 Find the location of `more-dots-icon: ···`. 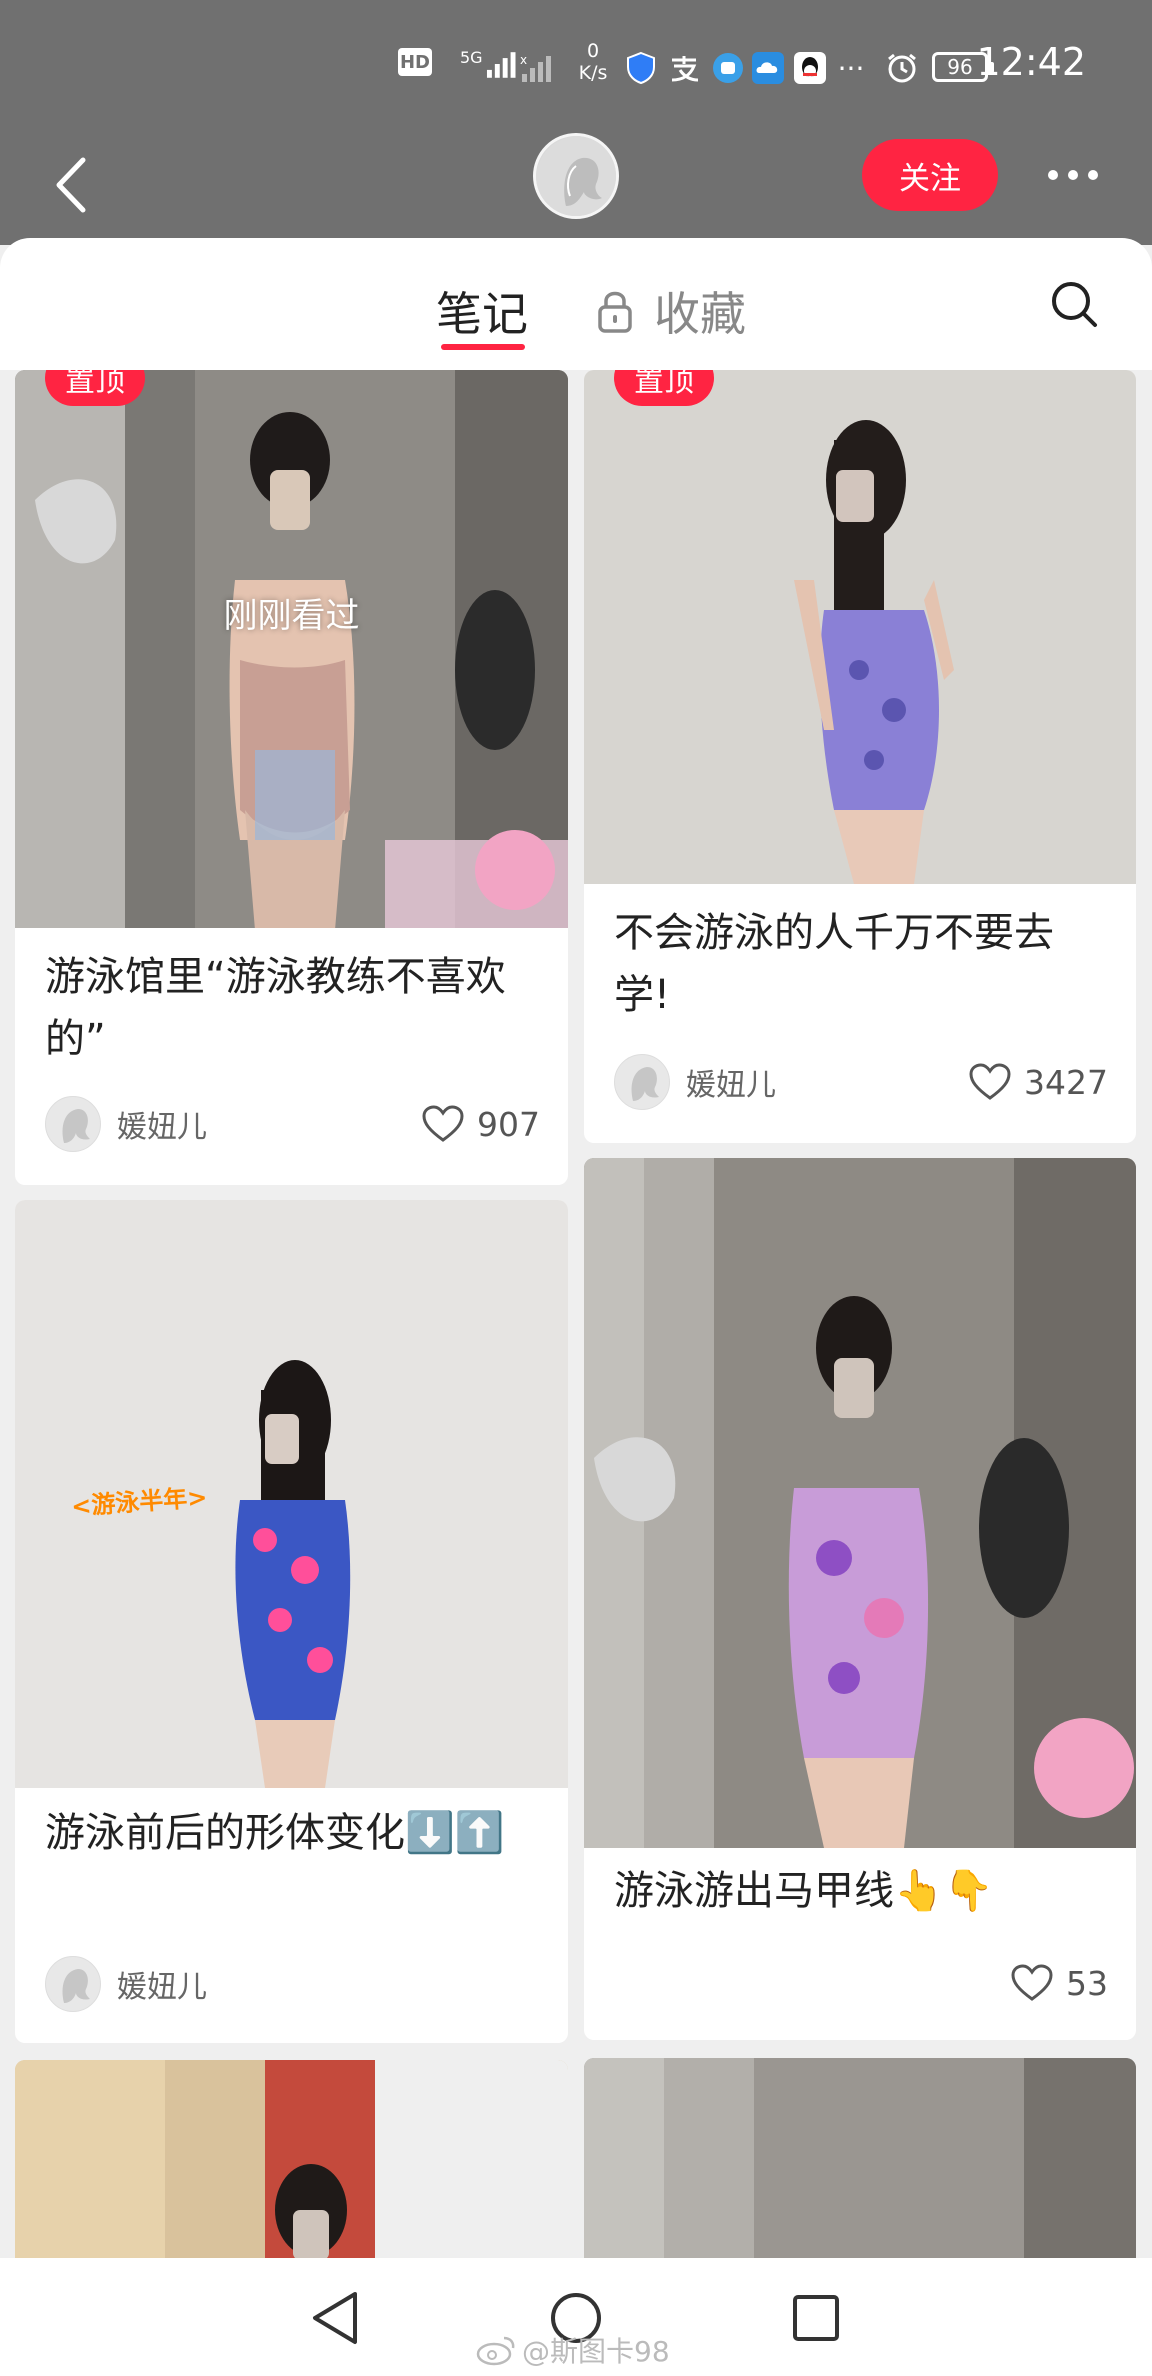

more-dots-icon: ··· is located at coordinates (851, 68).